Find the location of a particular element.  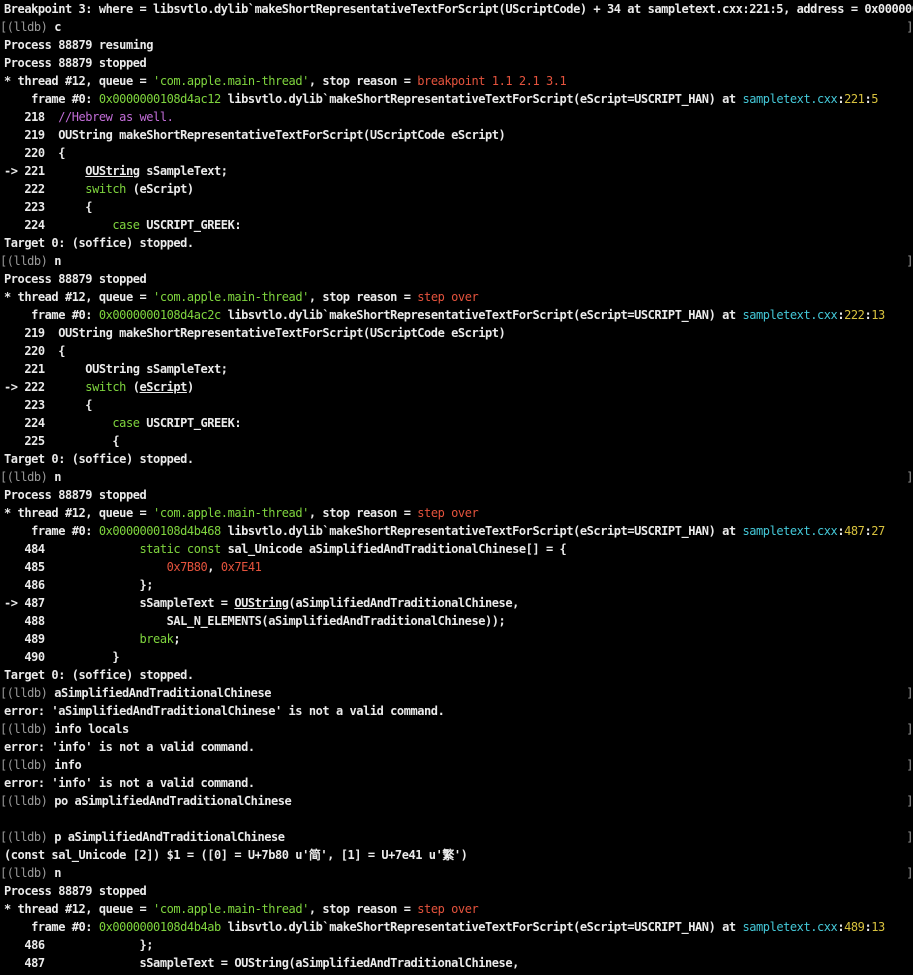

output-segment: 224 is located at coordinates (58, 225).